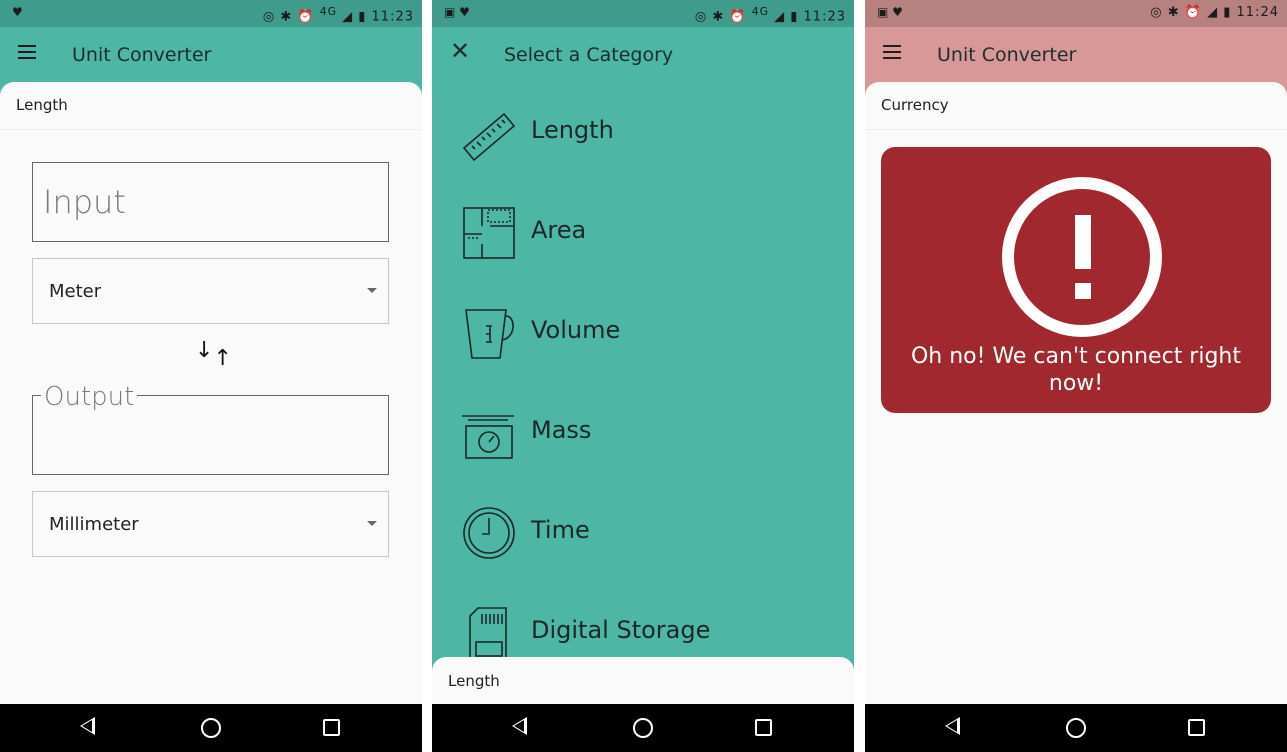  I want to click on status-bar: ♥ ◎ ✱ ⏰ 4G ◢ ▮ 11:23, so click(211, 13).